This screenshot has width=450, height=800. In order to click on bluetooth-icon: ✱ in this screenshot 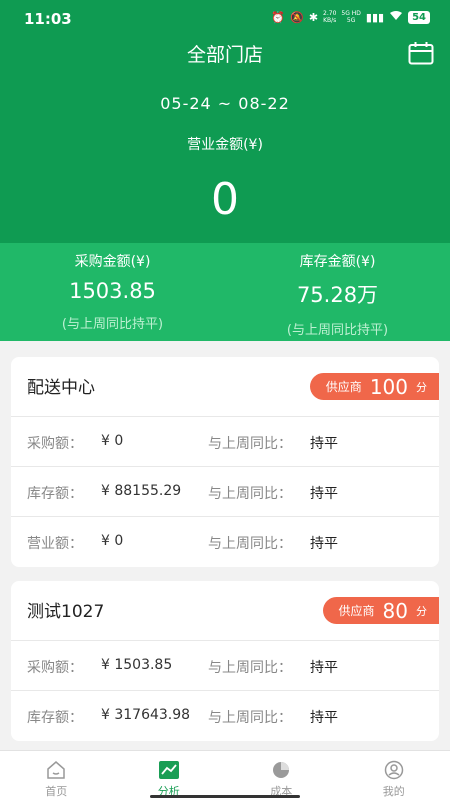, I will do `click(313, 17)`.